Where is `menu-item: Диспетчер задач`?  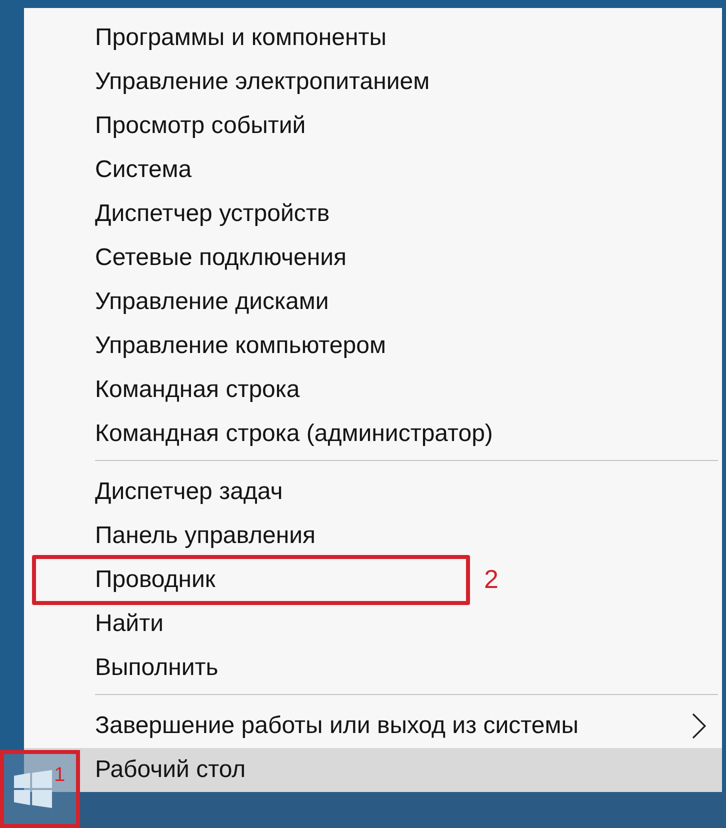
menu-item: Диспетчер задач is located at coordinates (373, 492).